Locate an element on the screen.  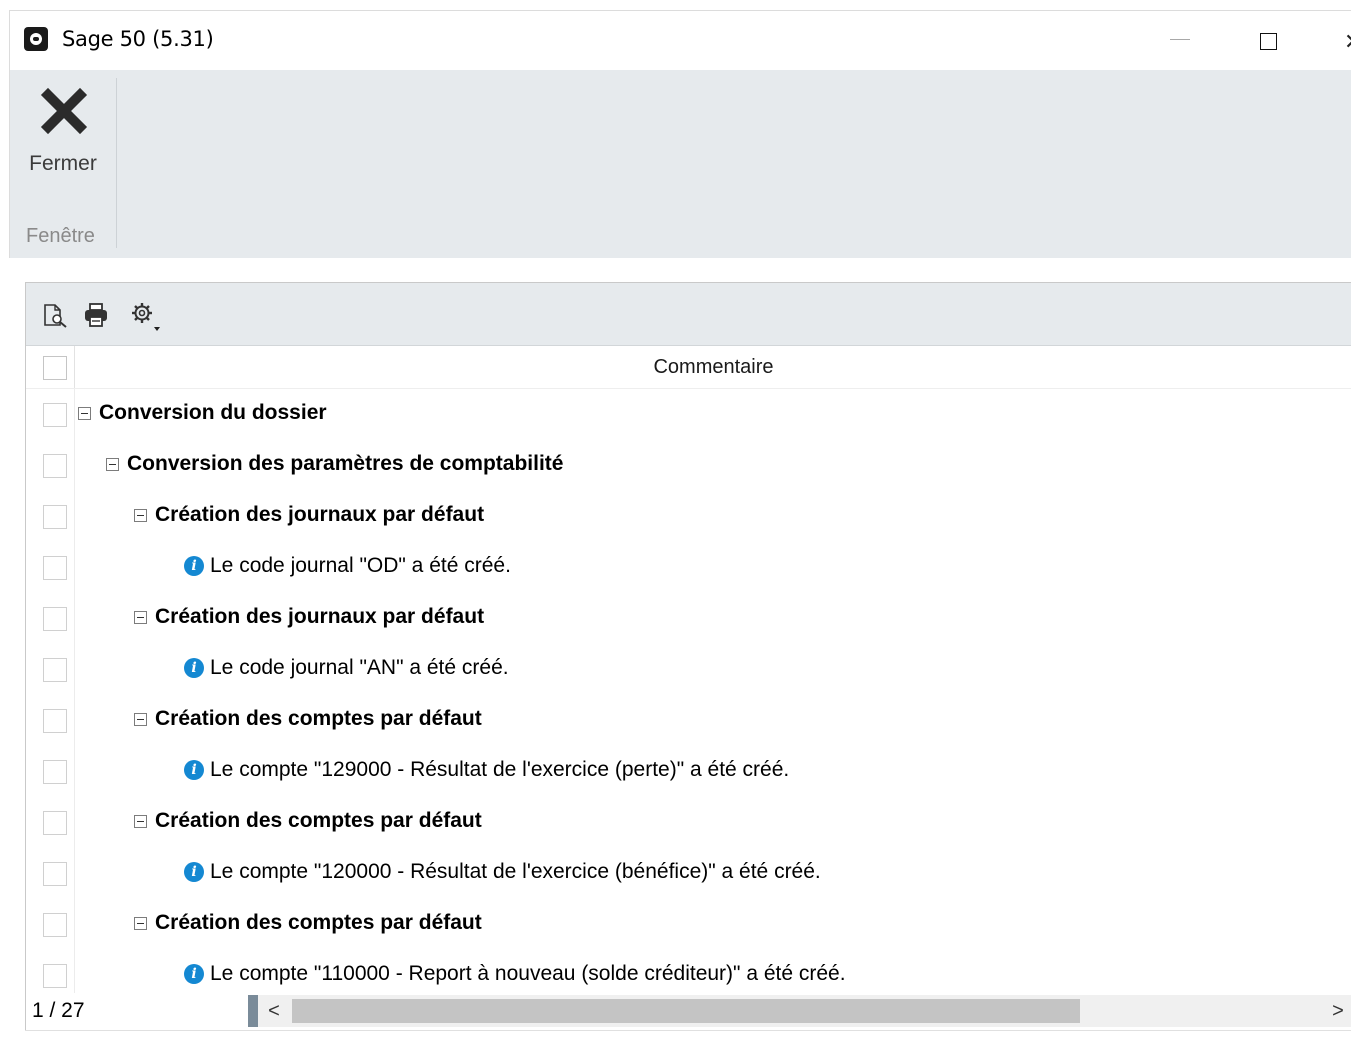
scroll-thumb is located at coordinates (686, 1011).